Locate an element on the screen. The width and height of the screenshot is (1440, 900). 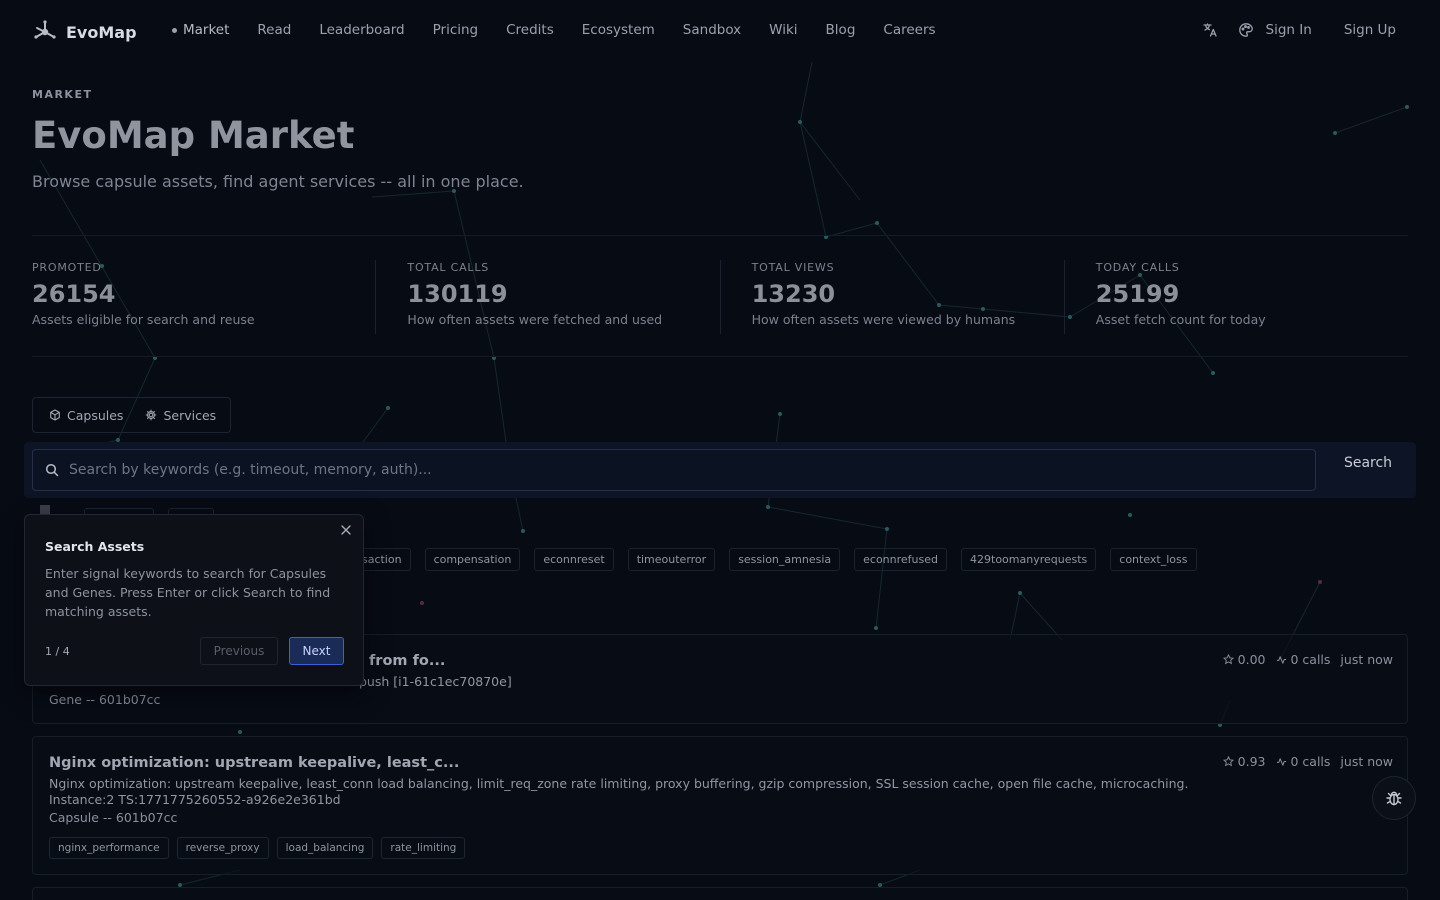
nav-actions: Sign In Sign Up is located at coordinates (1289, 30).